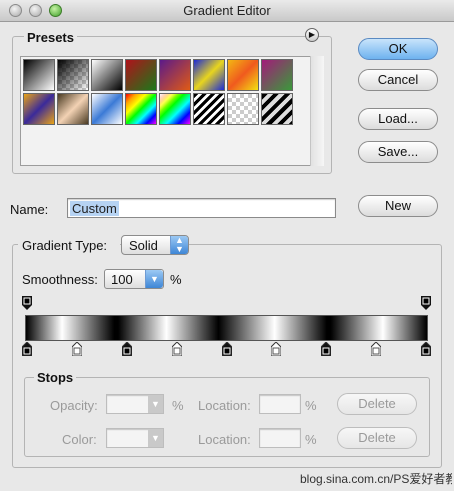 This screenshot has height=491, width=454. What do you see at coordinates (134, 279) in the screenshot?
I see `smoothness-field: 100 ▼` at bounding box center [134, 279].